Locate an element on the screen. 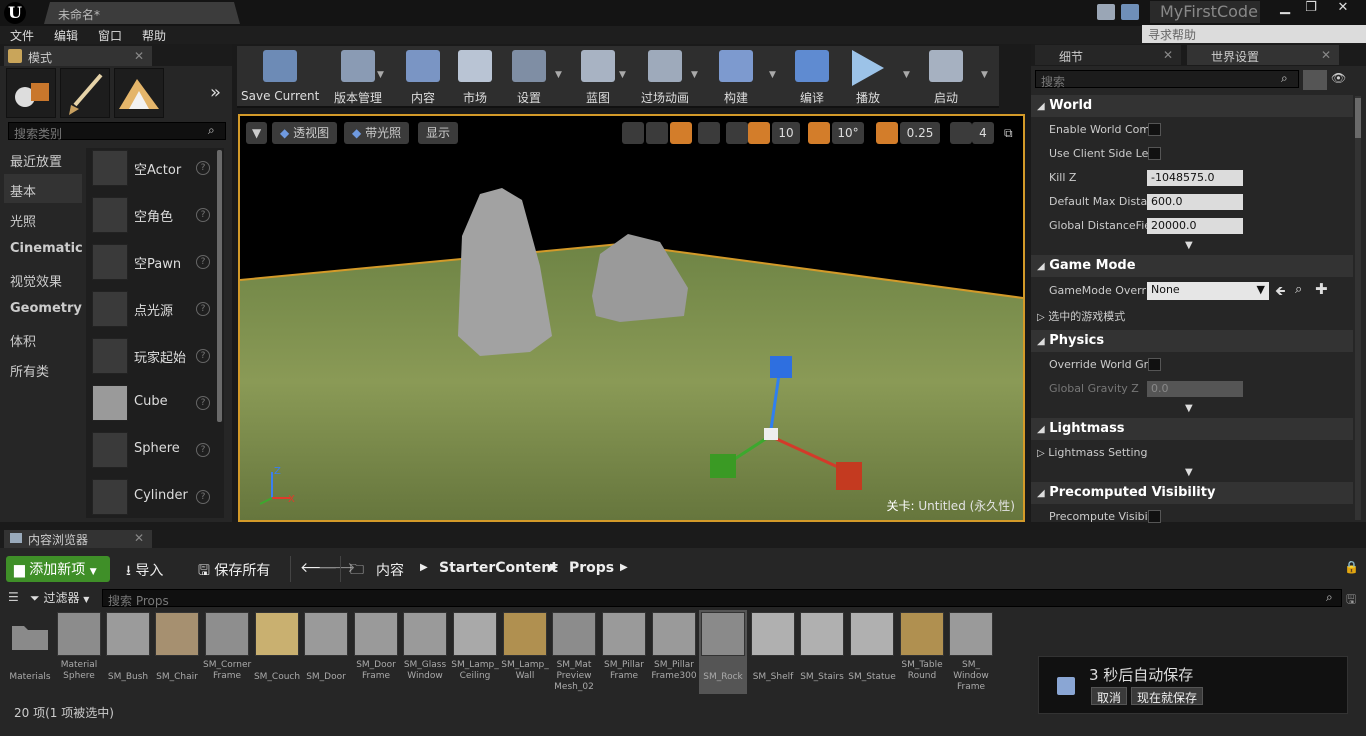 Image resolution: width=1366 pixels, height=736 pixels. search-icon: ⌕ is located at coordinates (1298, 289).